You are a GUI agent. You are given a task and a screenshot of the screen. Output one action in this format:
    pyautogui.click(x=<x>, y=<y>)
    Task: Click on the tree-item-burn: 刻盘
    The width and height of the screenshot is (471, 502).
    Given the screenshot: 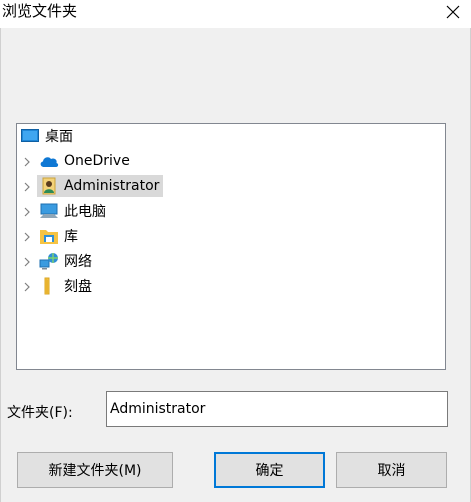 What is the action you would take?
    pyautogui.click(x=66, y=286)
    